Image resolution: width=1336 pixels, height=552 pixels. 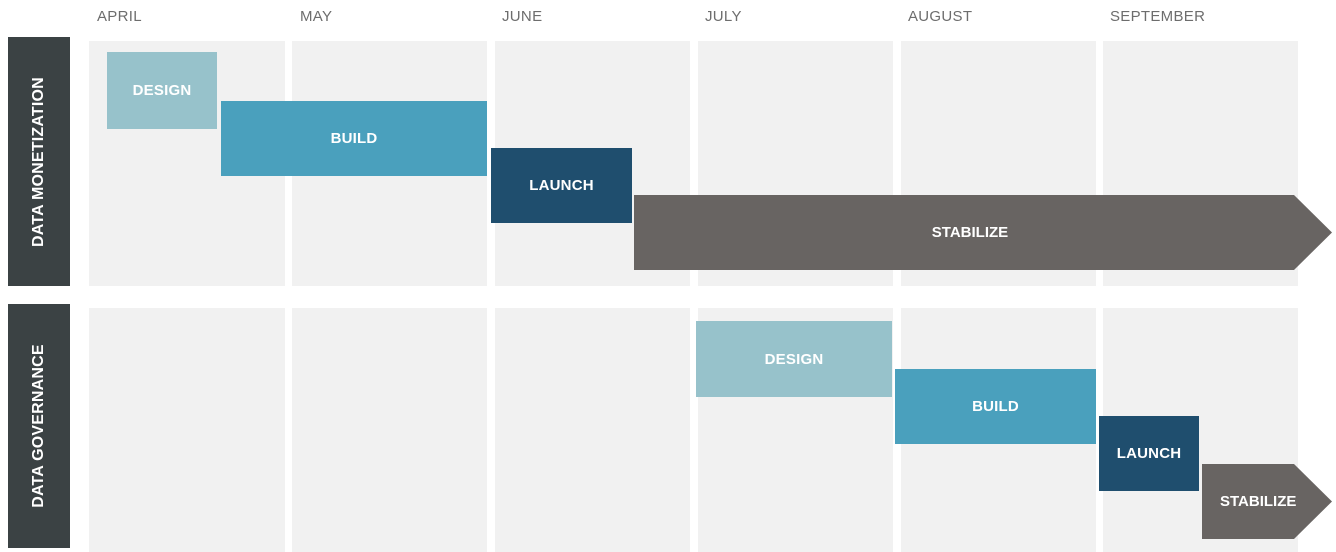 What do you see at coordinates (592, 430) in the screenshot?
I see `grid-cell-governance-june` at bounding box center [592, 430].